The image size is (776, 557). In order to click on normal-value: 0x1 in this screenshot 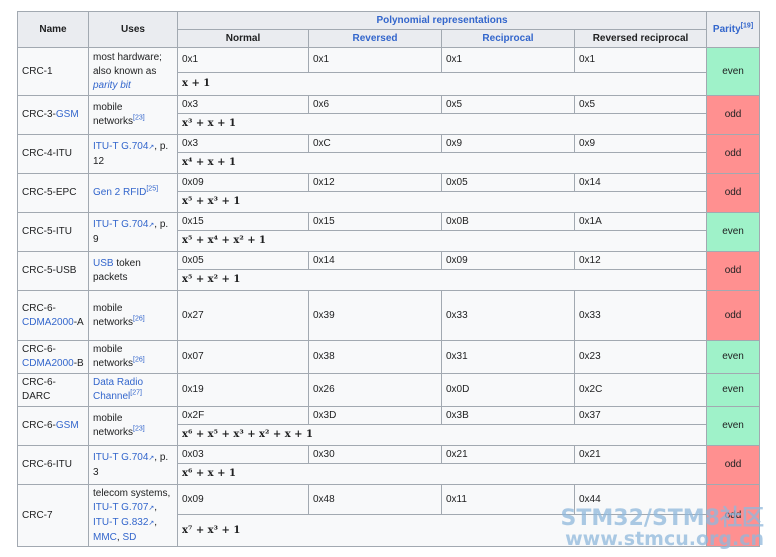, I will do `click(243, 60)`.